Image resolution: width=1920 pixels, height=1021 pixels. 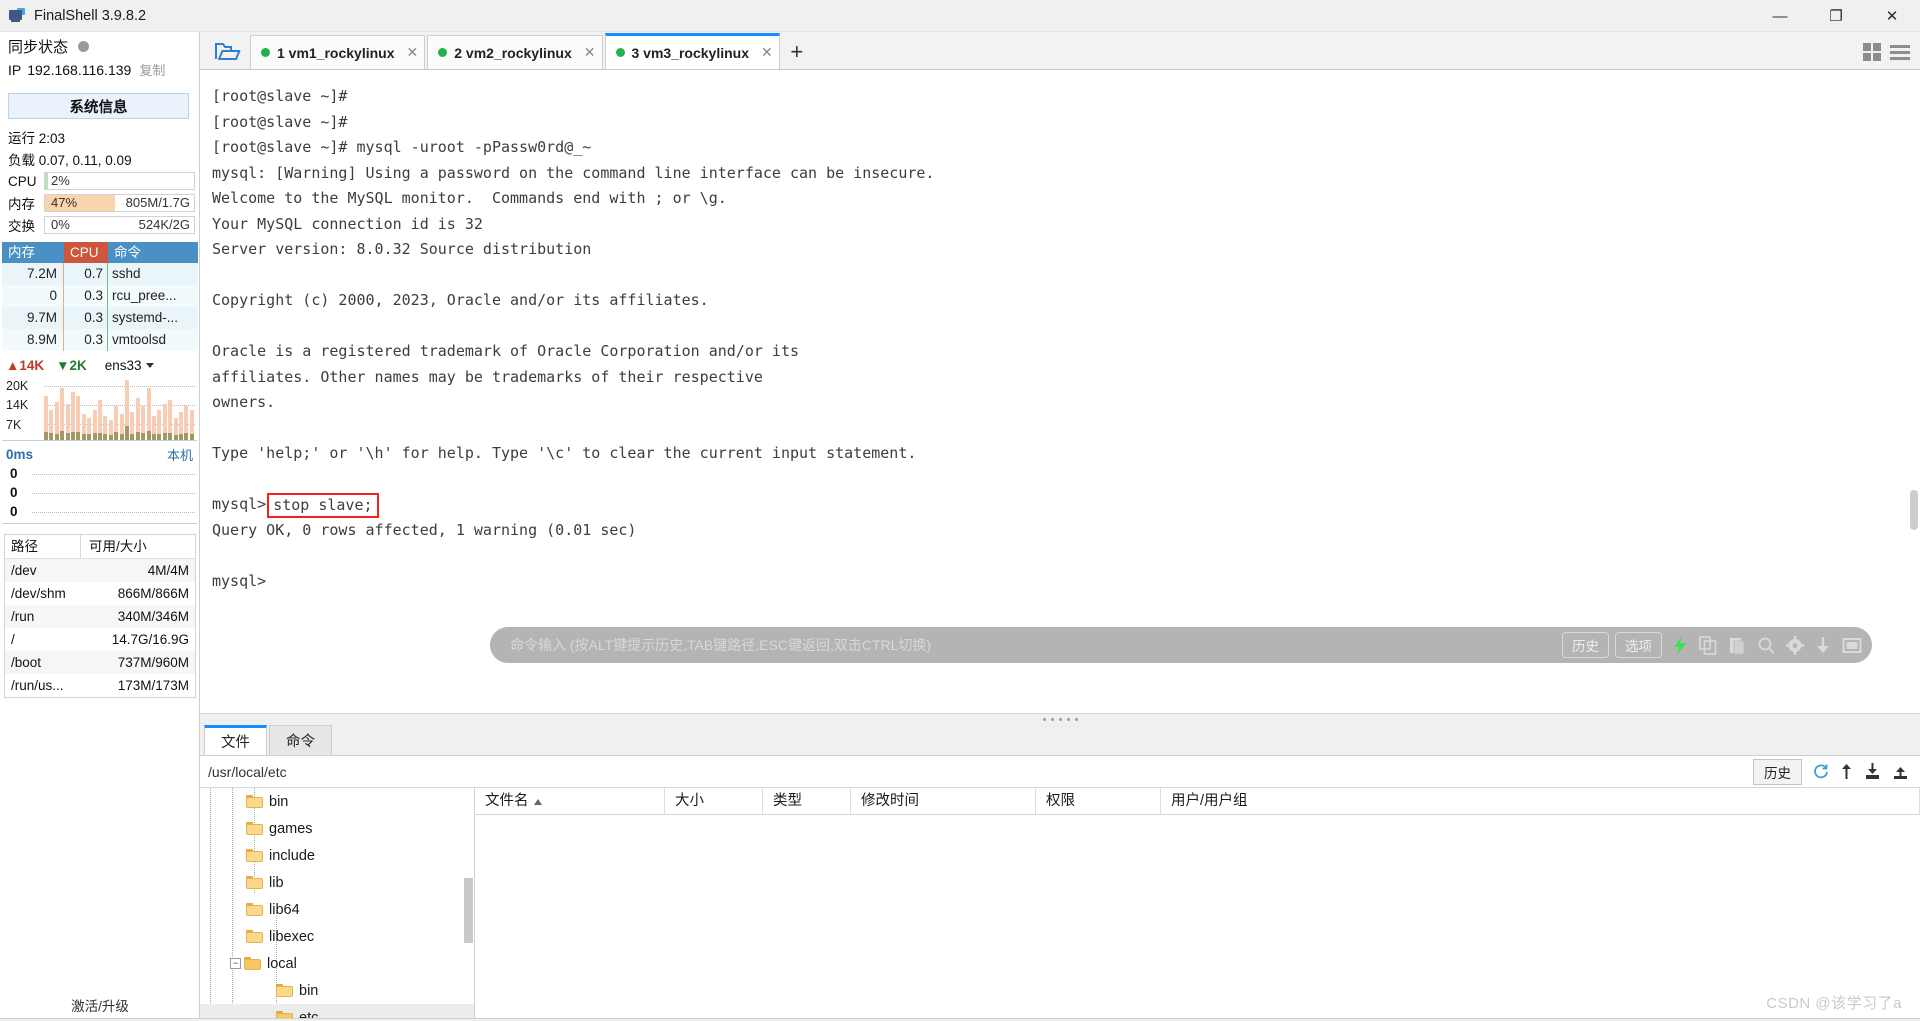 What do you see at coordinates (570, 801) in the screenshot?
I see `column-filename: 文件名` at bounding box center [570, 801].